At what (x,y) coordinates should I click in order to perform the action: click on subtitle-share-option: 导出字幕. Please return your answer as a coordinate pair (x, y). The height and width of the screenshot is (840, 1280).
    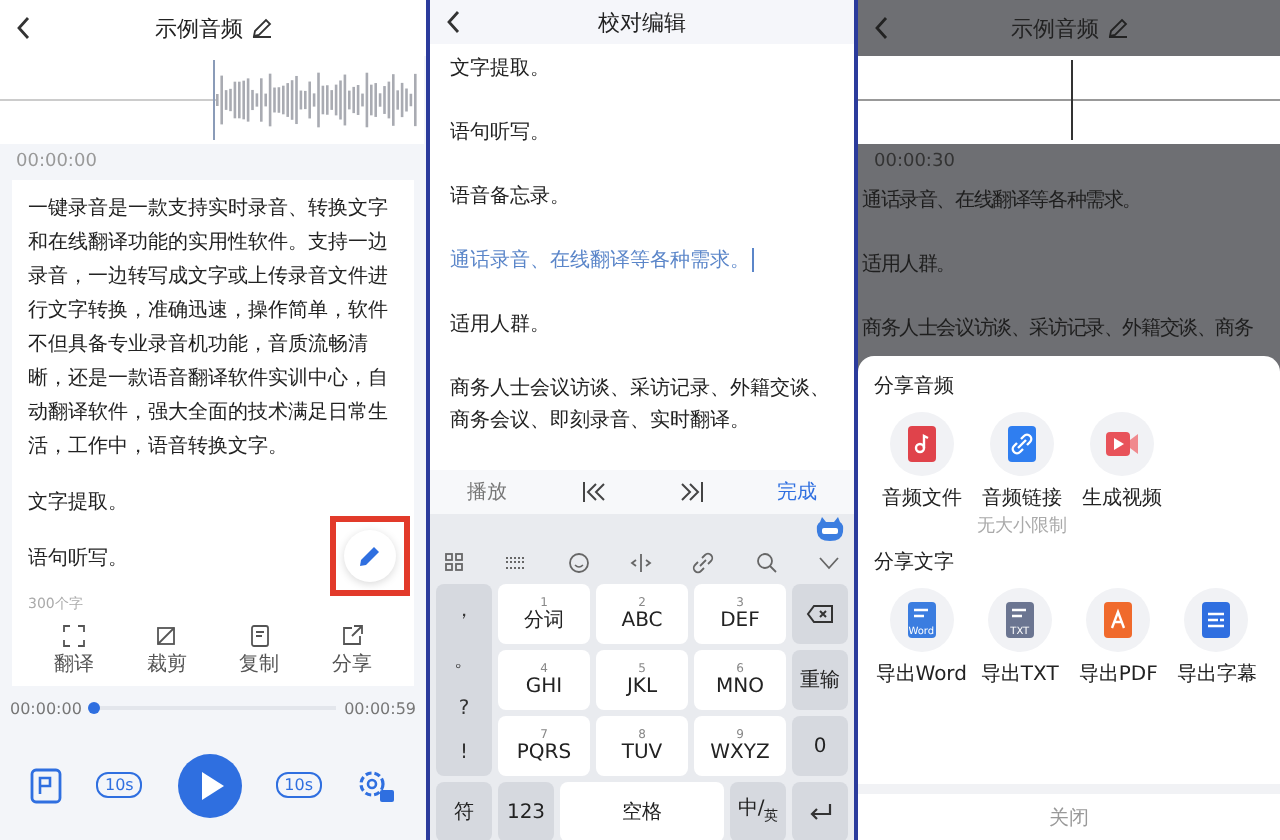
    Looking at the image, I should click on (1216, 638).